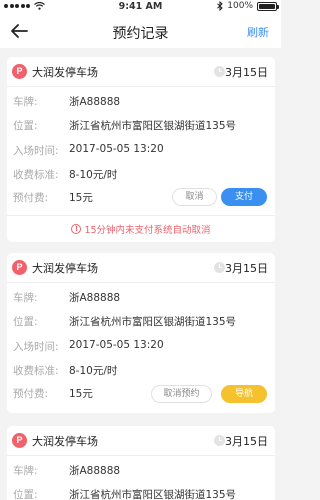 This screenshot has height=500, width=320. What do you see at coordinates (244, 394) in the screenshot?
I see `navigate-button: 导航` at bounding box center [244, 394].